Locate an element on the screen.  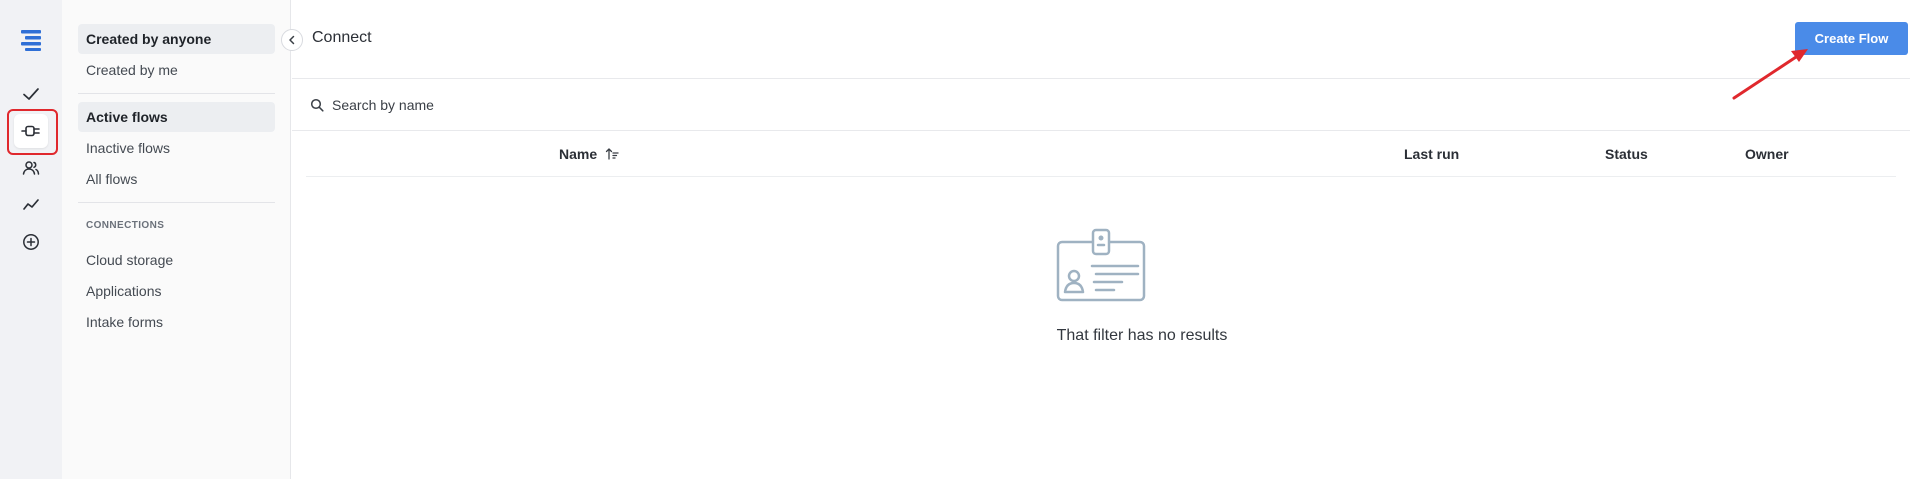
search-input: Search by name is located at coordinates (490, 105).